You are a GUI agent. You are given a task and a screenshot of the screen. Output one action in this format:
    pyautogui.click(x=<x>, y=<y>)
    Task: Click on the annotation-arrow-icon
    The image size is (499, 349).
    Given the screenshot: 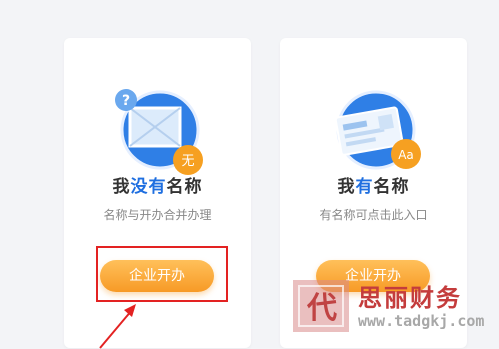 What is the action you would take?
    pyautogui.click(x=117, y=326)
    